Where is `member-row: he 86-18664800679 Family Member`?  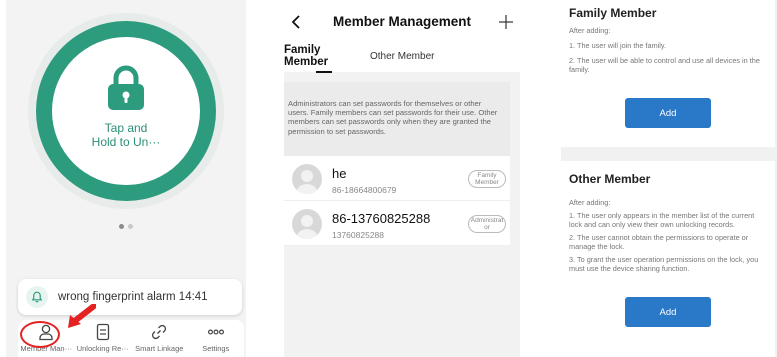
member-row: he 86-18664800679 Family Member is located at coordinates (397, 178).